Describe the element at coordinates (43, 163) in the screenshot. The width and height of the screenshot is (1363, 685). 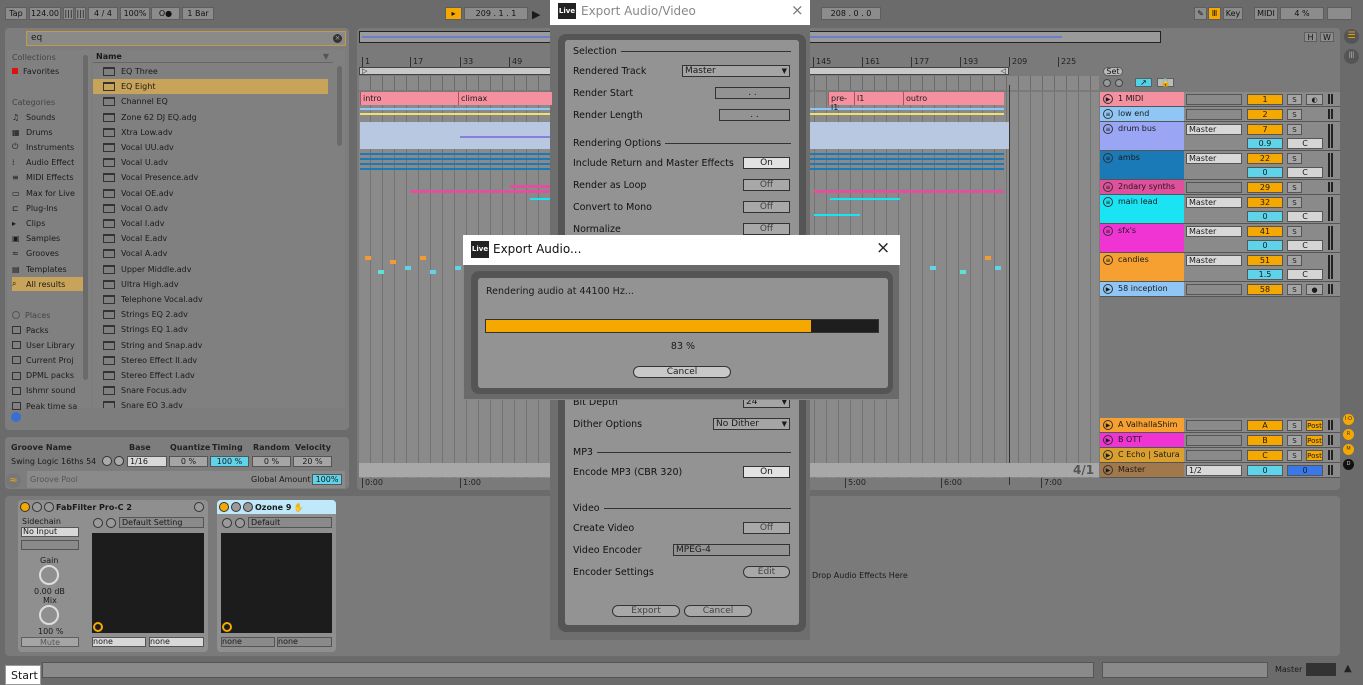
I see `sidebar-item-audio-effect: ⁞ Audio Effect` at that location.